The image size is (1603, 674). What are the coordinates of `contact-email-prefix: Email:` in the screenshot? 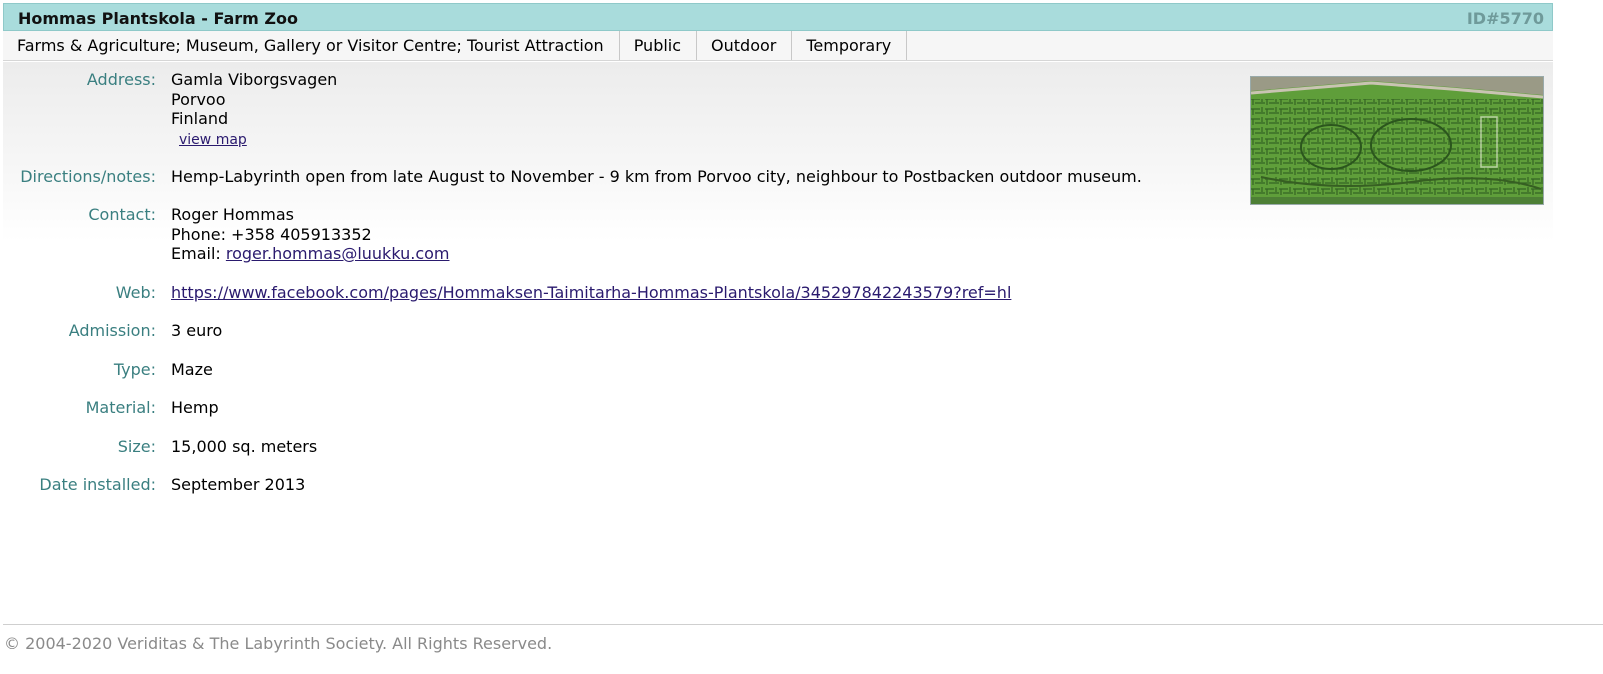 It's located at (198, 253).